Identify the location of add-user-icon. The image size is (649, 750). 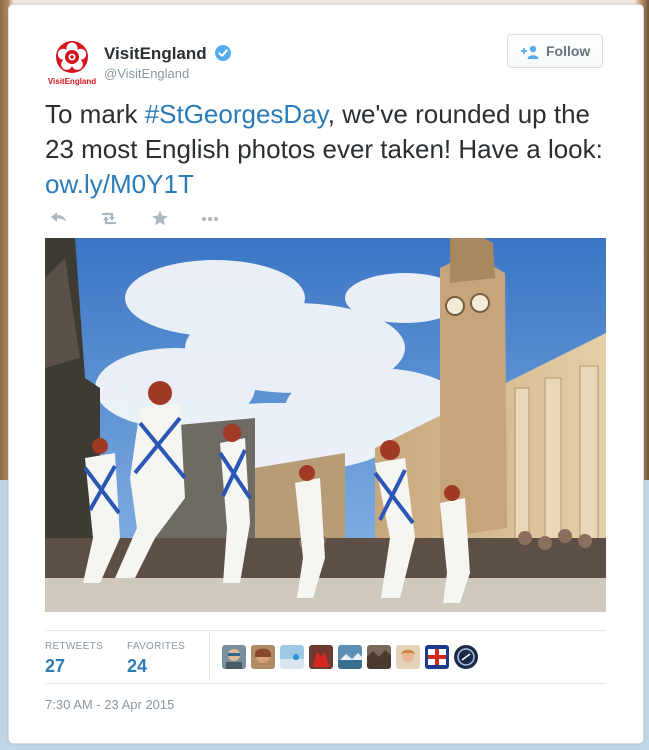
(530, 52).